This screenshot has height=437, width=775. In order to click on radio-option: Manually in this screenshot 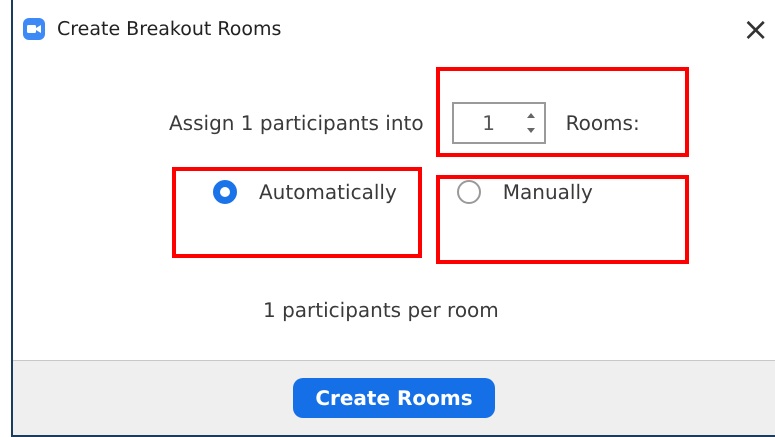, I will do `click(524, 192)`.